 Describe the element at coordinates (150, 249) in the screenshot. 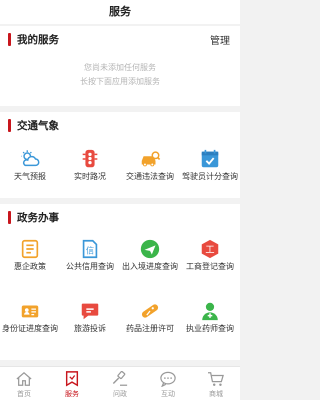

I see `airplane-icon` at that location.